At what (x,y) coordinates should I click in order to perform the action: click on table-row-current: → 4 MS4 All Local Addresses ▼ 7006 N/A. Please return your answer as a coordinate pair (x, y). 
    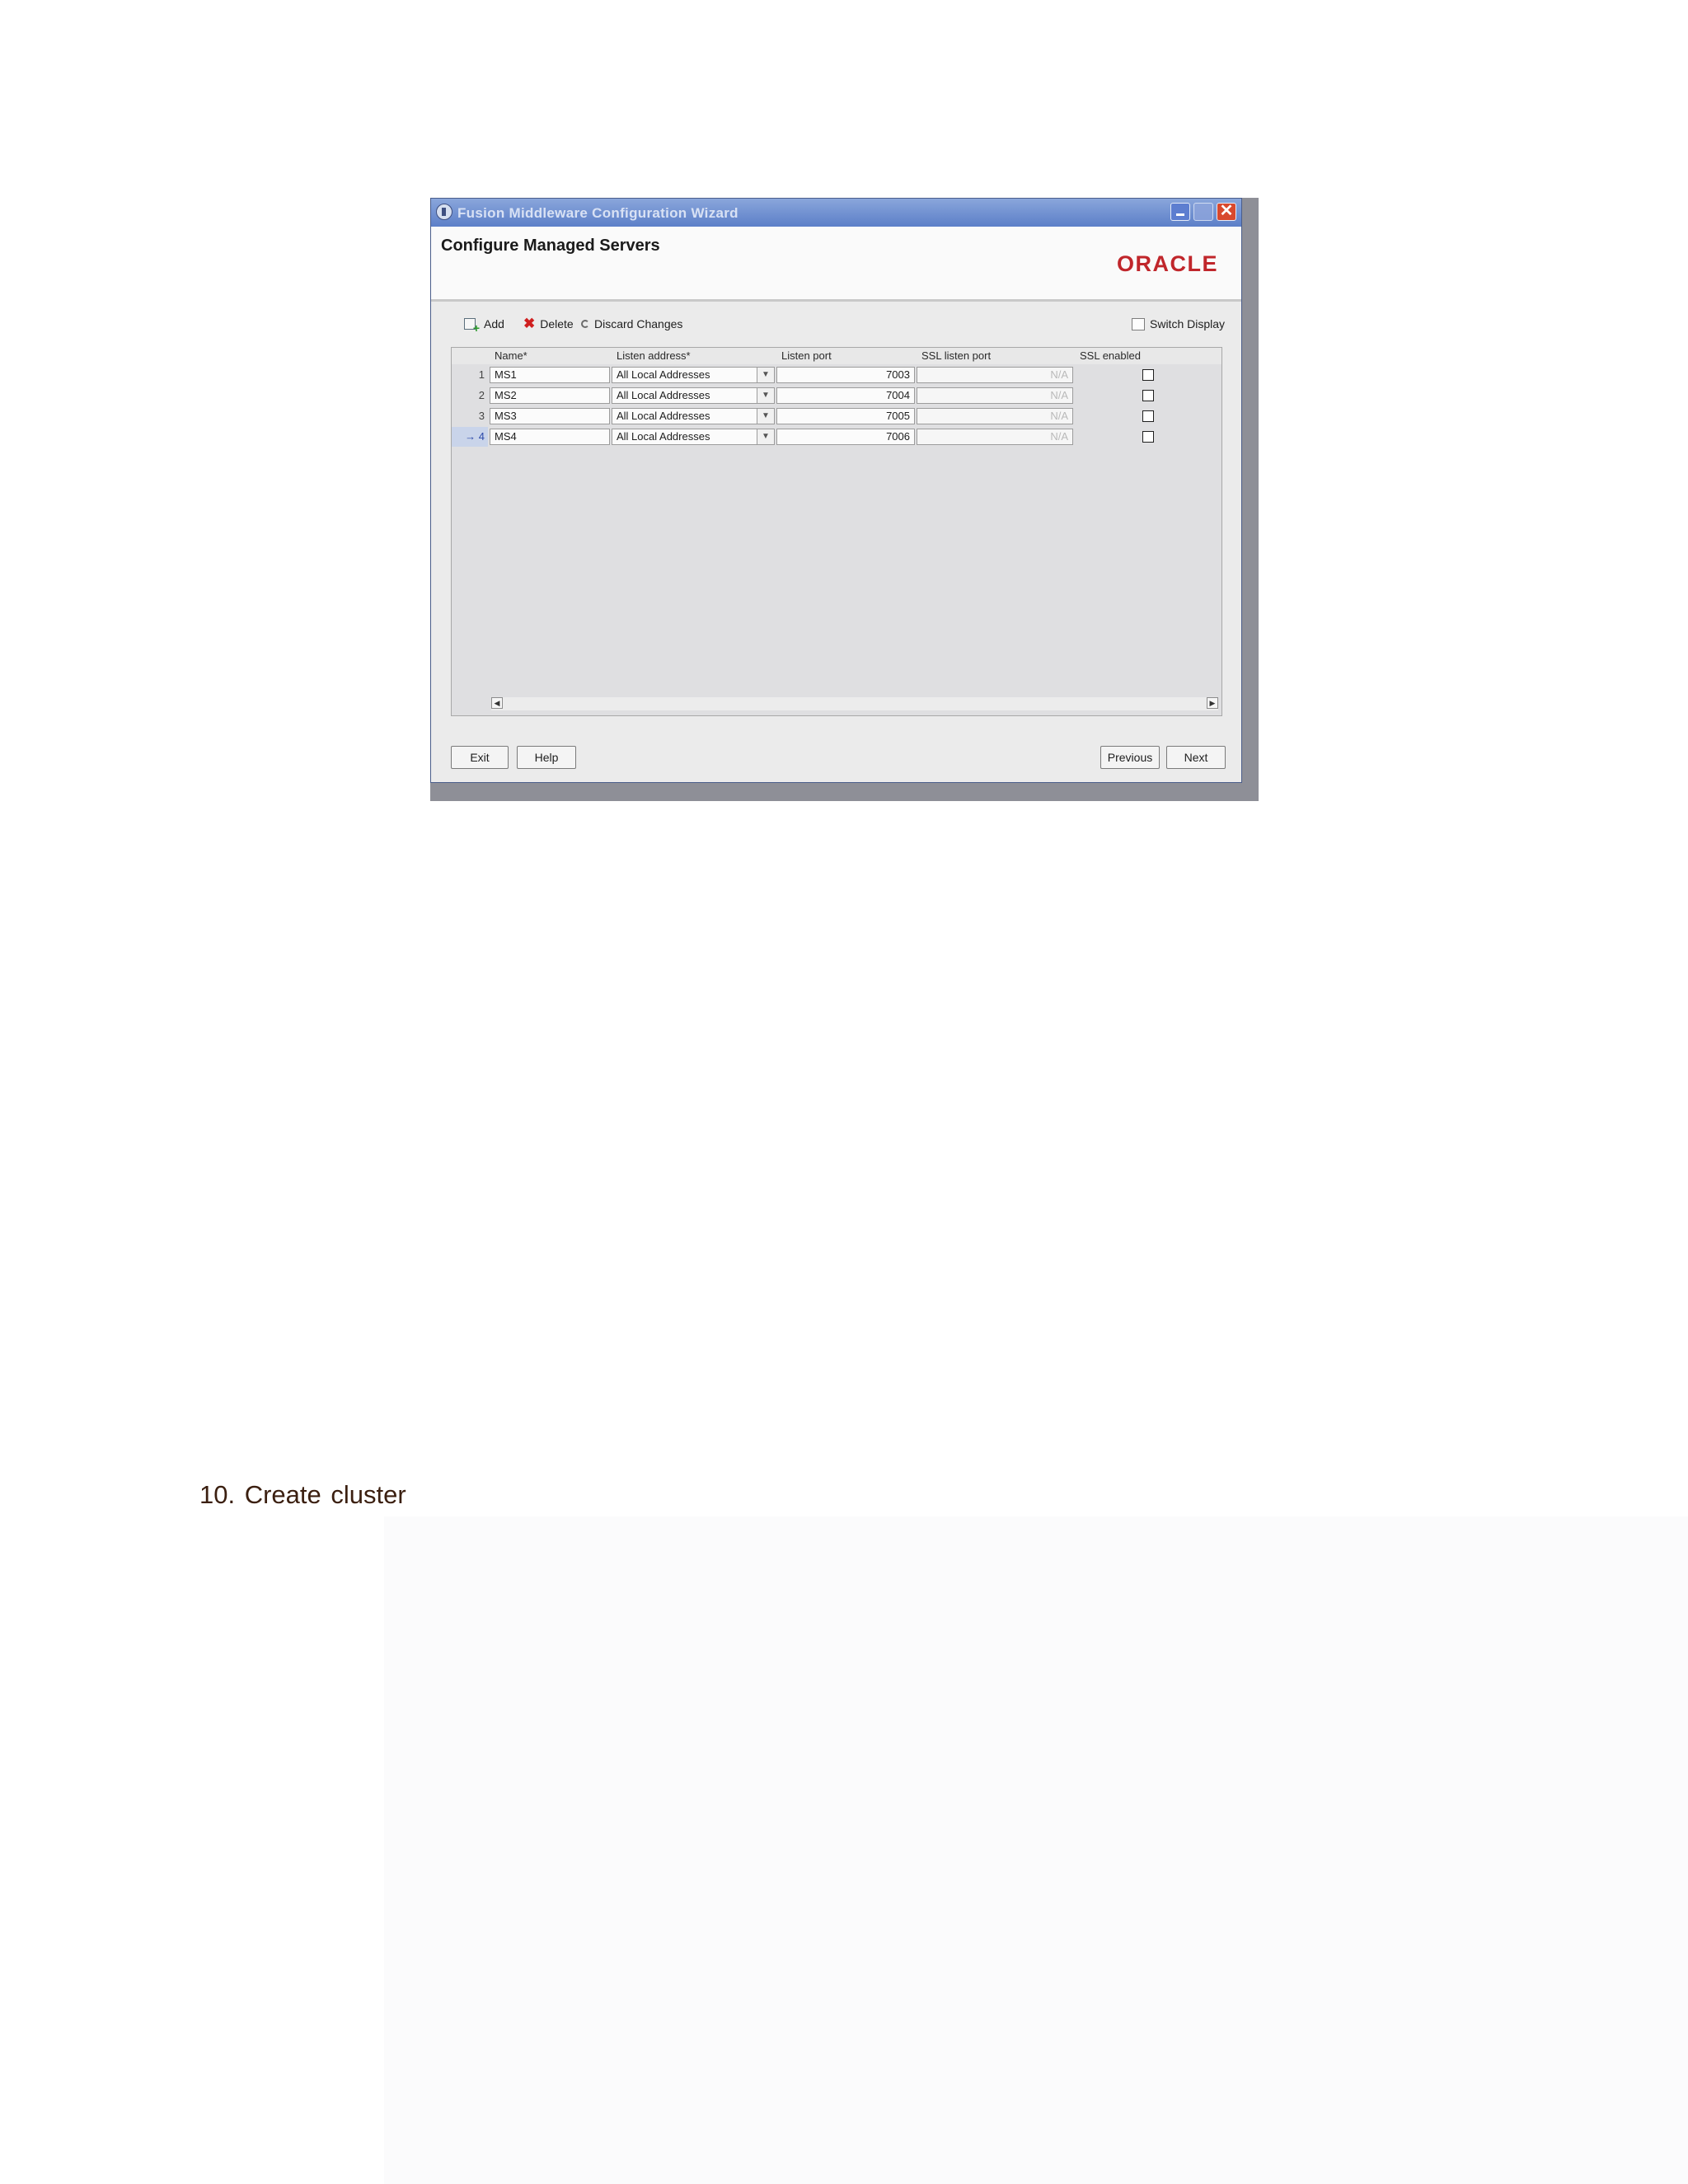
    Looking at the image, I should click on (836, 437).